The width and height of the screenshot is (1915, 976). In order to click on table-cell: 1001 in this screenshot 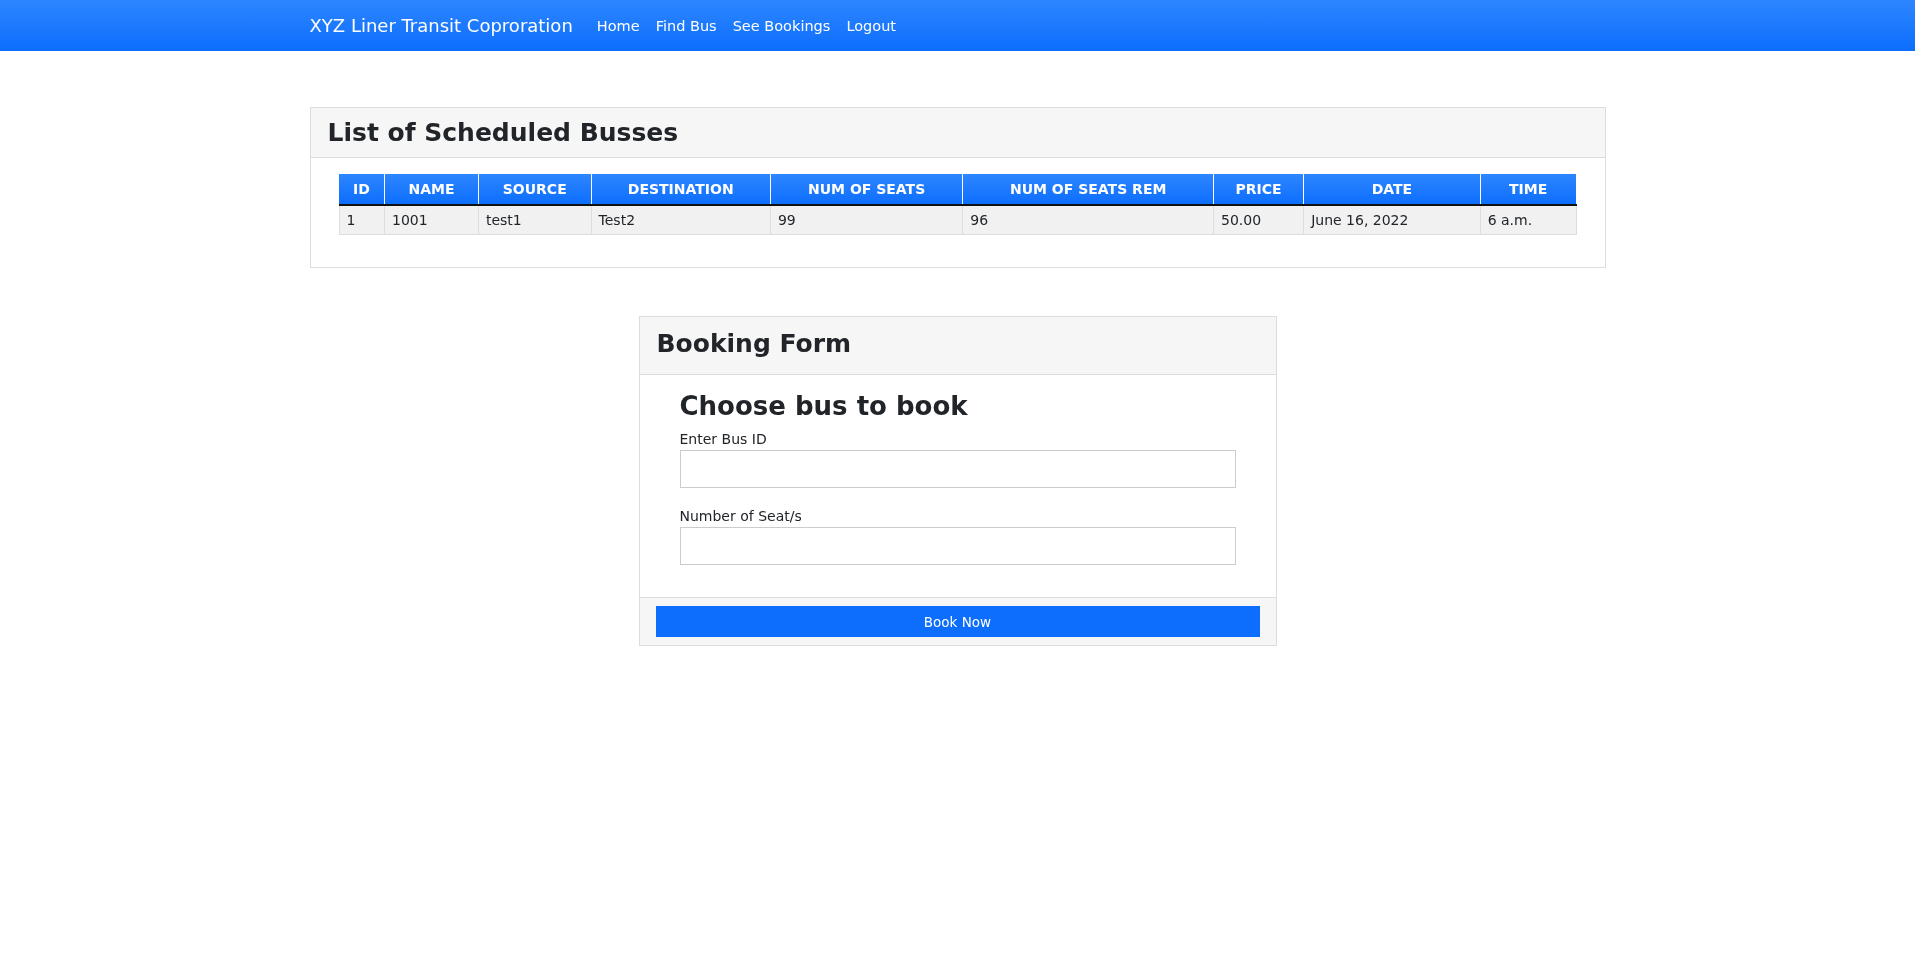, I will do `click(431, 220)`.